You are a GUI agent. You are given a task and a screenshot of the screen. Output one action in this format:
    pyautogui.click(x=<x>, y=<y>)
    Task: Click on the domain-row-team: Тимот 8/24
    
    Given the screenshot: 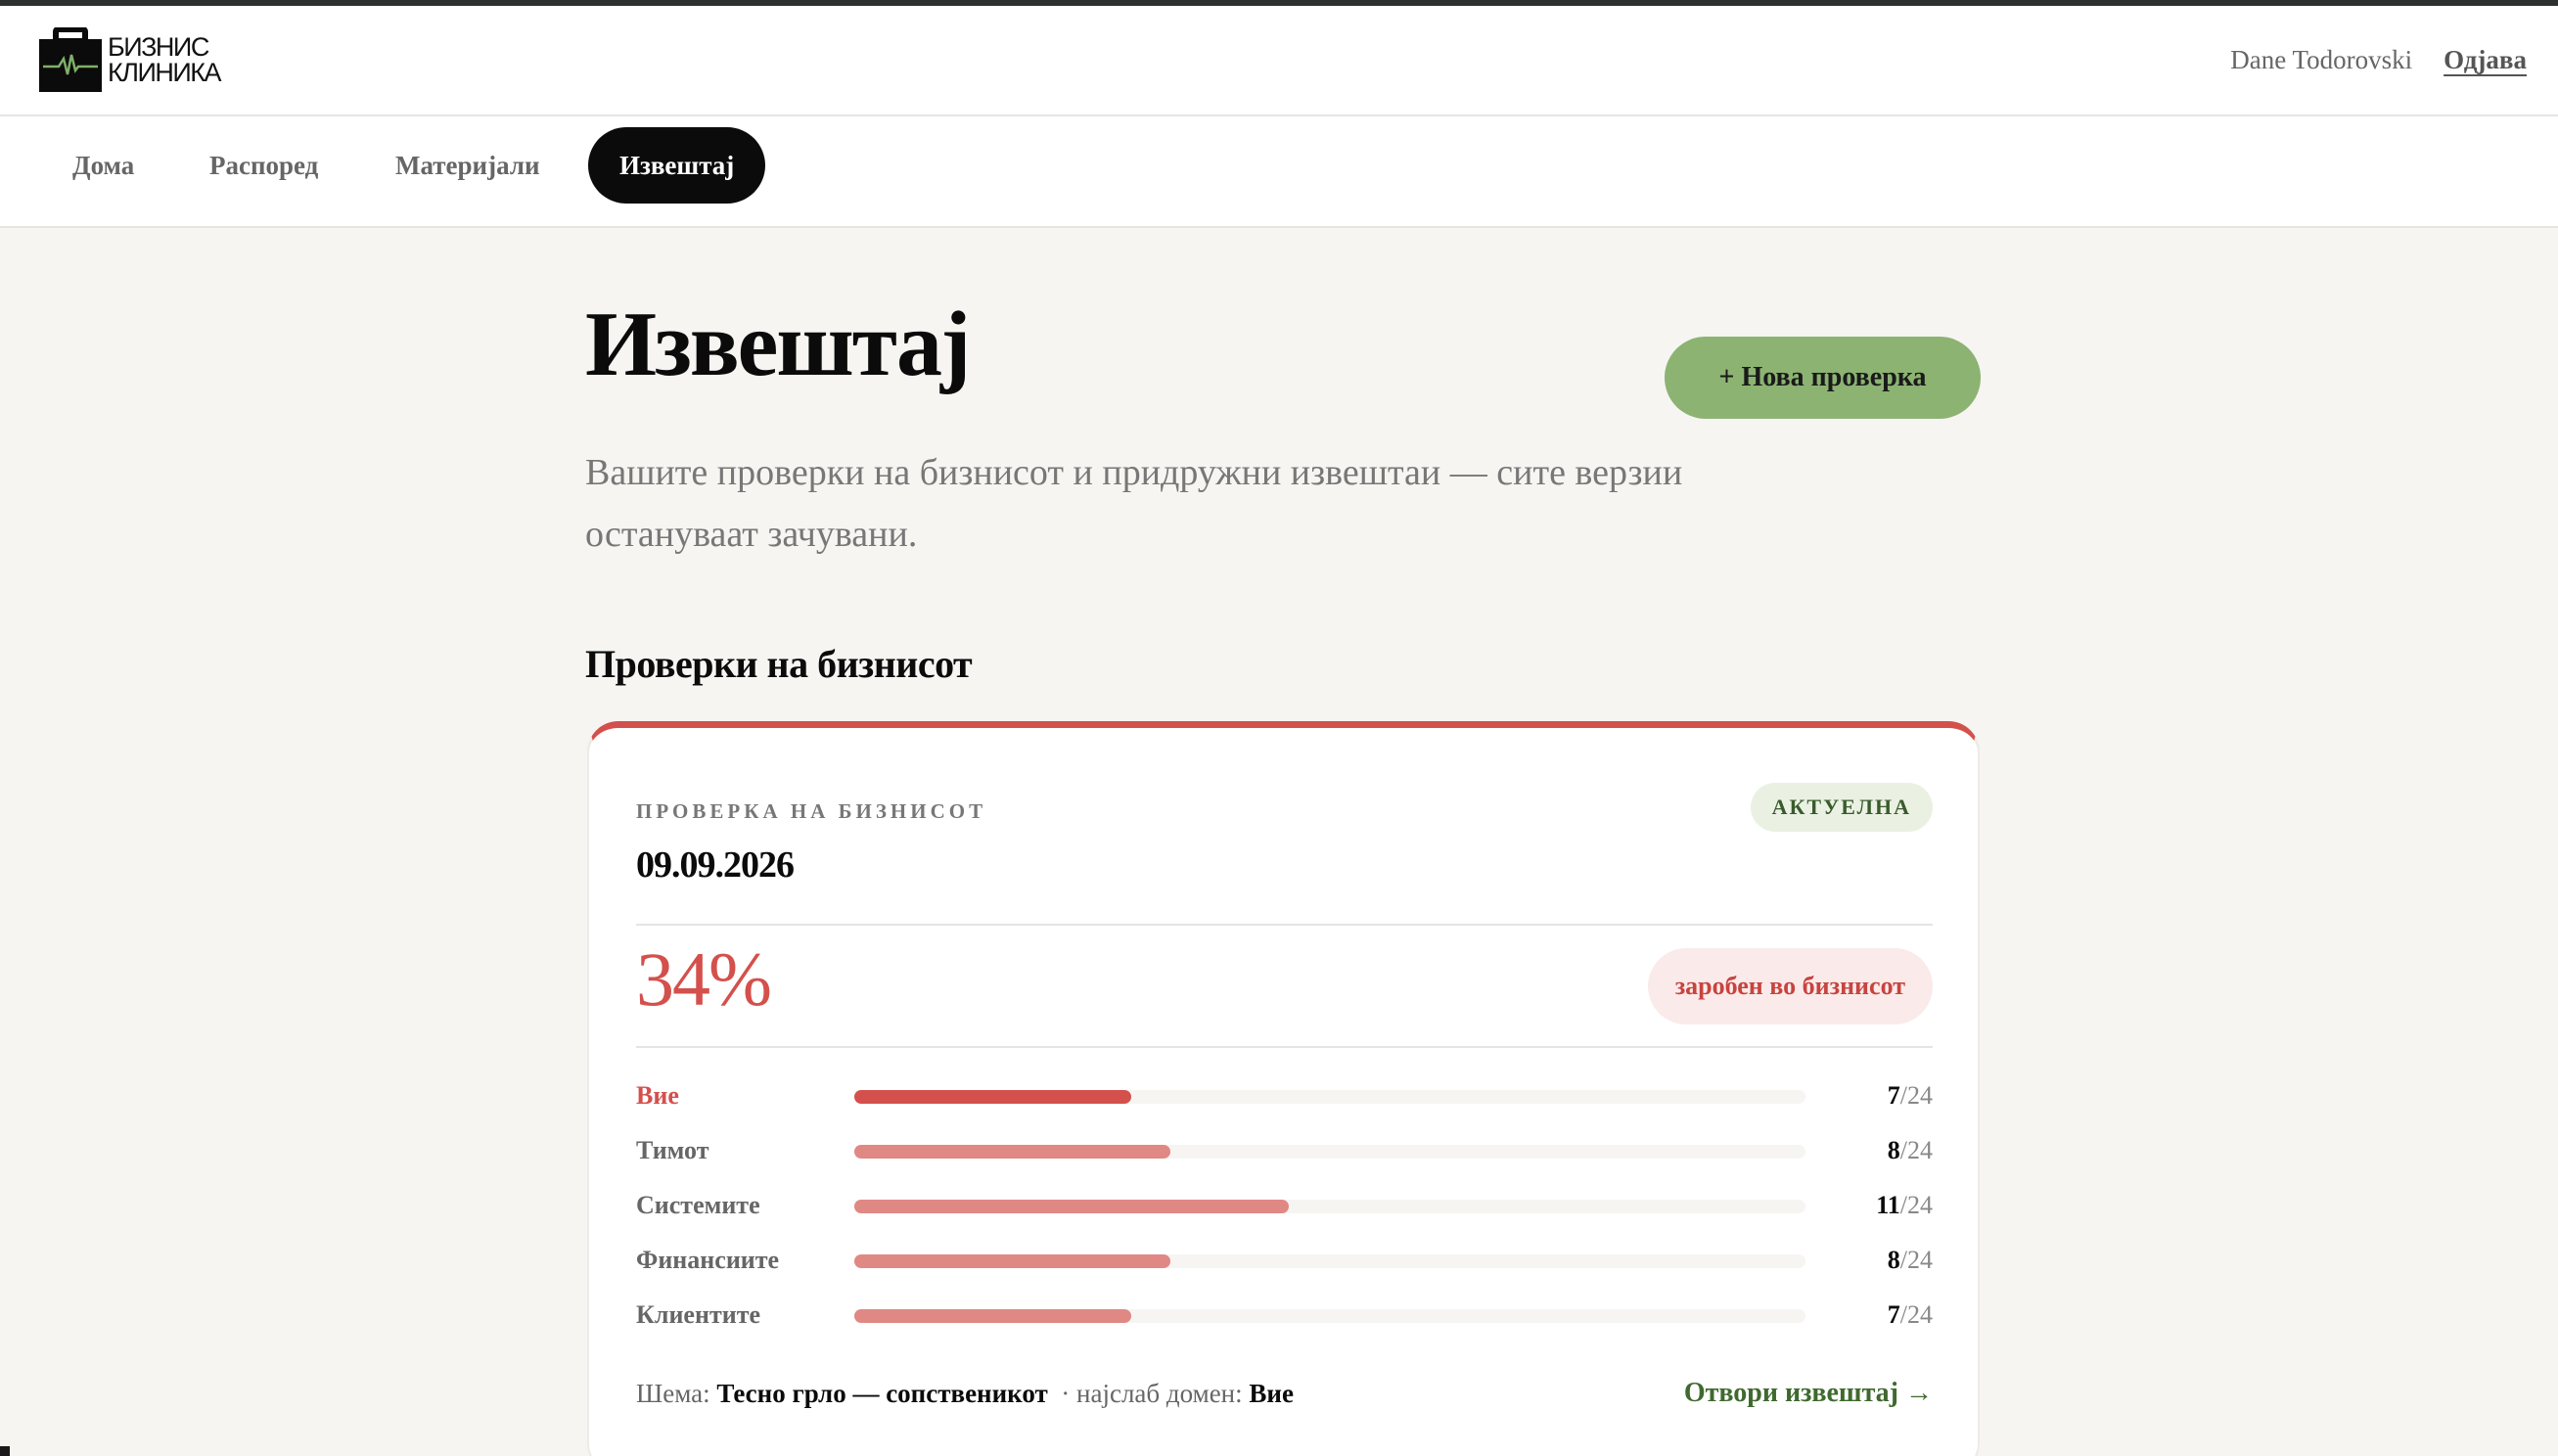 What is the action you would take?
    pyautogui.click(x=1284, y=1150)
    